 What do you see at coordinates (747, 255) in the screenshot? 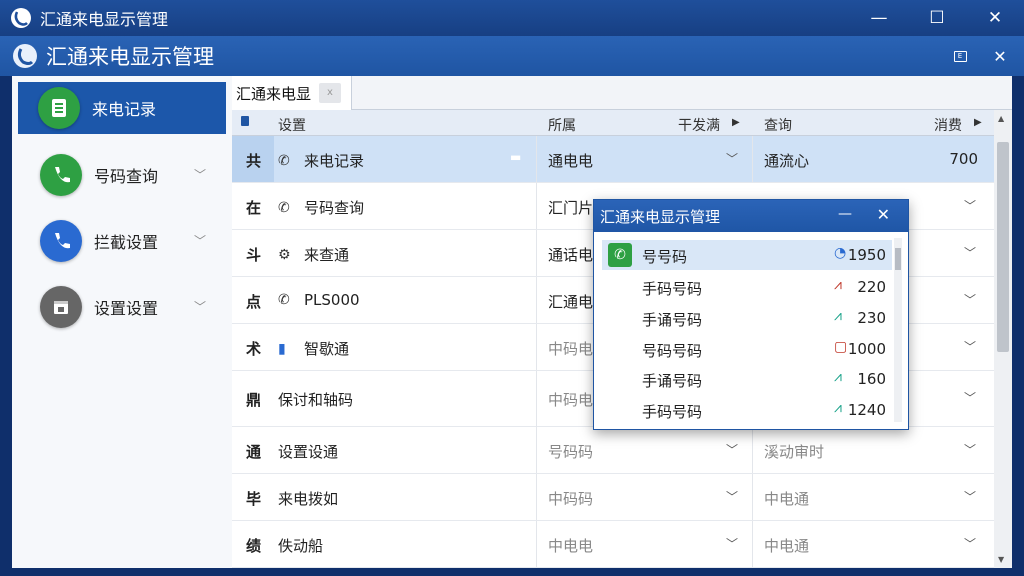
I see `popup-list-item: ✆ 号号码 ◔ 1950` at bounding box center [747, 255].